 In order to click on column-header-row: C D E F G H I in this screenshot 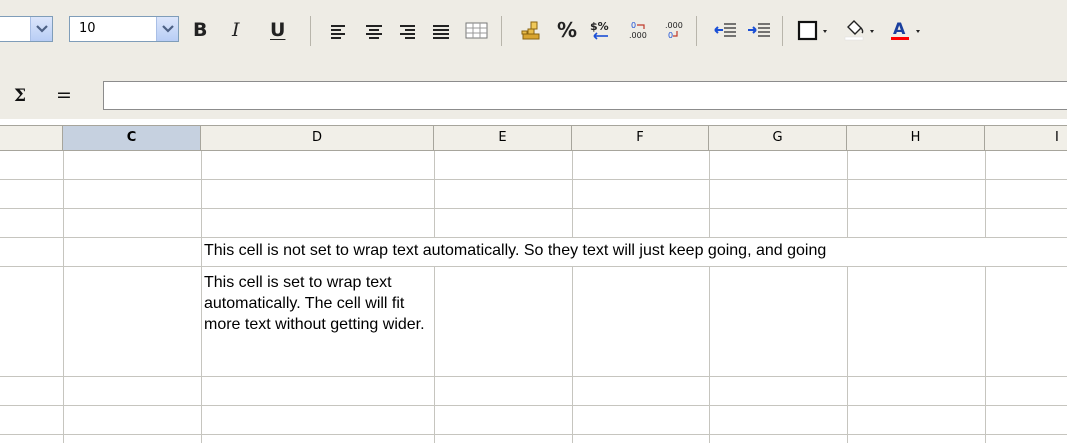, I will do `click(533, 138)`.